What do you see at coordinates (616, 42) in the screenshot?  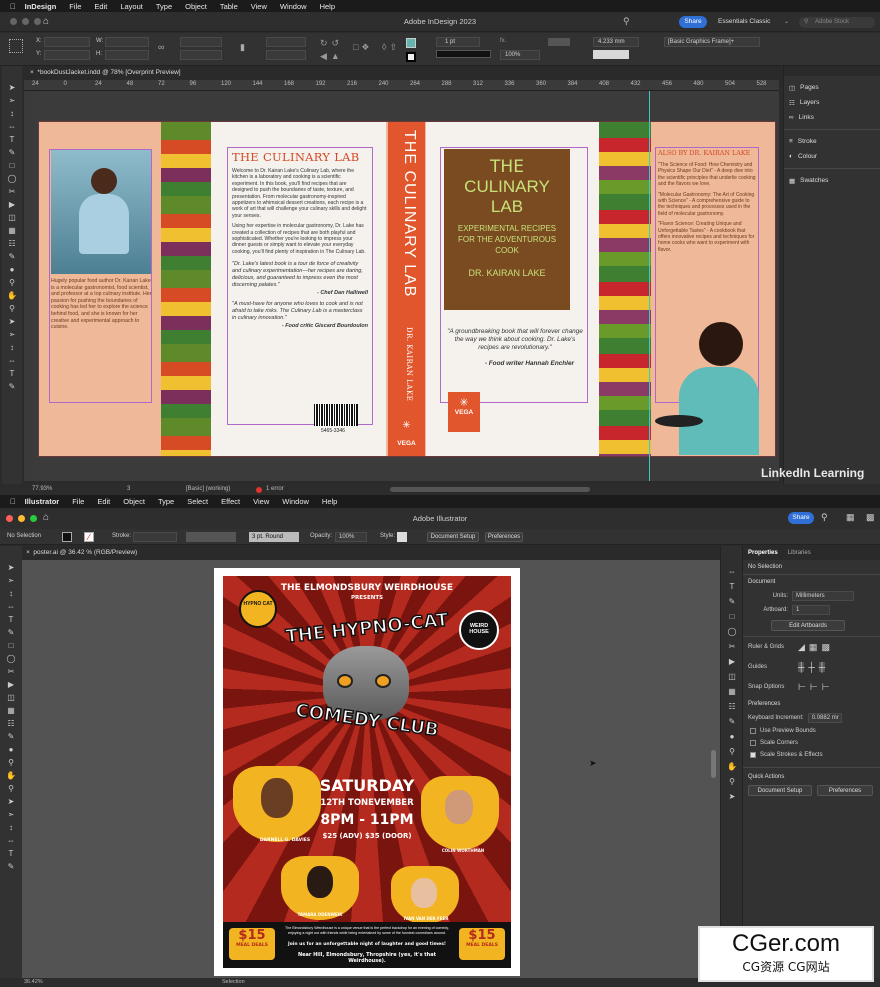 I see `dimension-field: 4.233 mm` at bounding box center [616, 42].